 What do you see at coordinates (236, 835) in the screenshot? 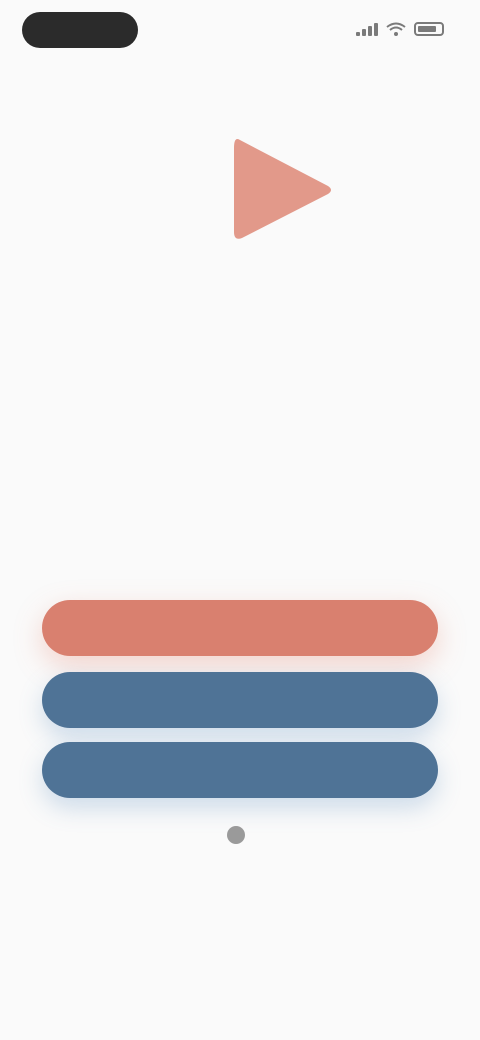
I see `info-icon` at bounding box center [236, 835].